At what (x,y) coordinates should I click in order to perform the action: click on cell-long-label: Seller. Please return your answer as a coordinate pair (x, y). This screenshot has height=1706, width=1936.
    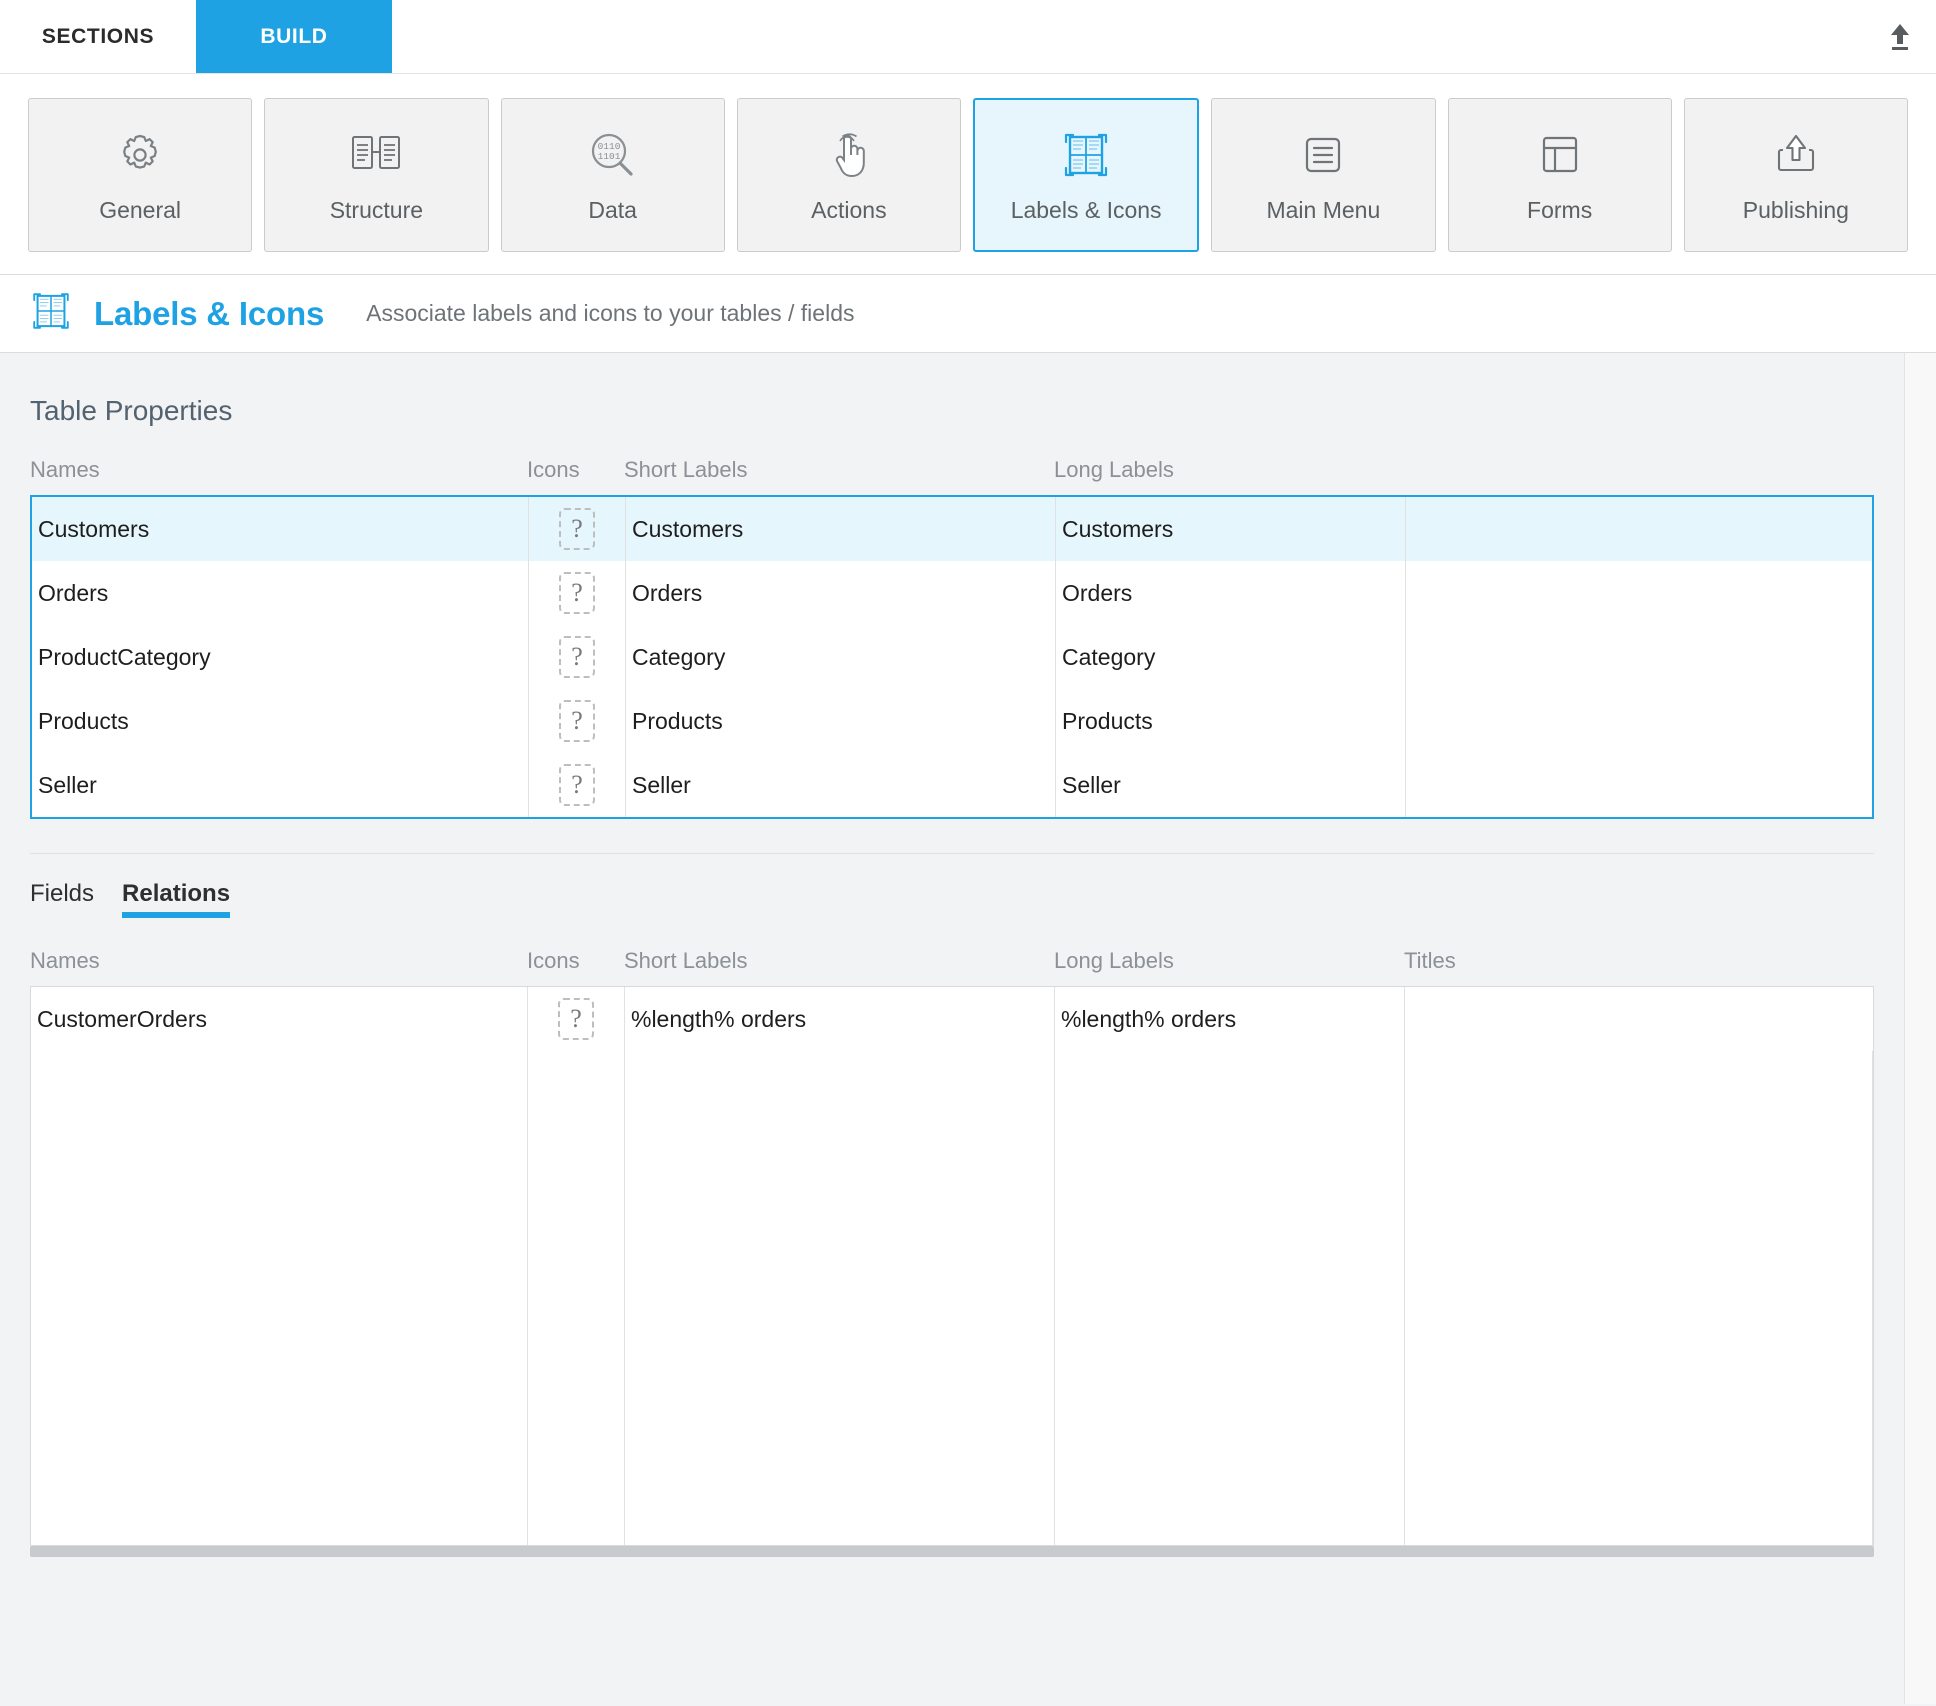
    Looking at the image, I should click on (1231, 785).